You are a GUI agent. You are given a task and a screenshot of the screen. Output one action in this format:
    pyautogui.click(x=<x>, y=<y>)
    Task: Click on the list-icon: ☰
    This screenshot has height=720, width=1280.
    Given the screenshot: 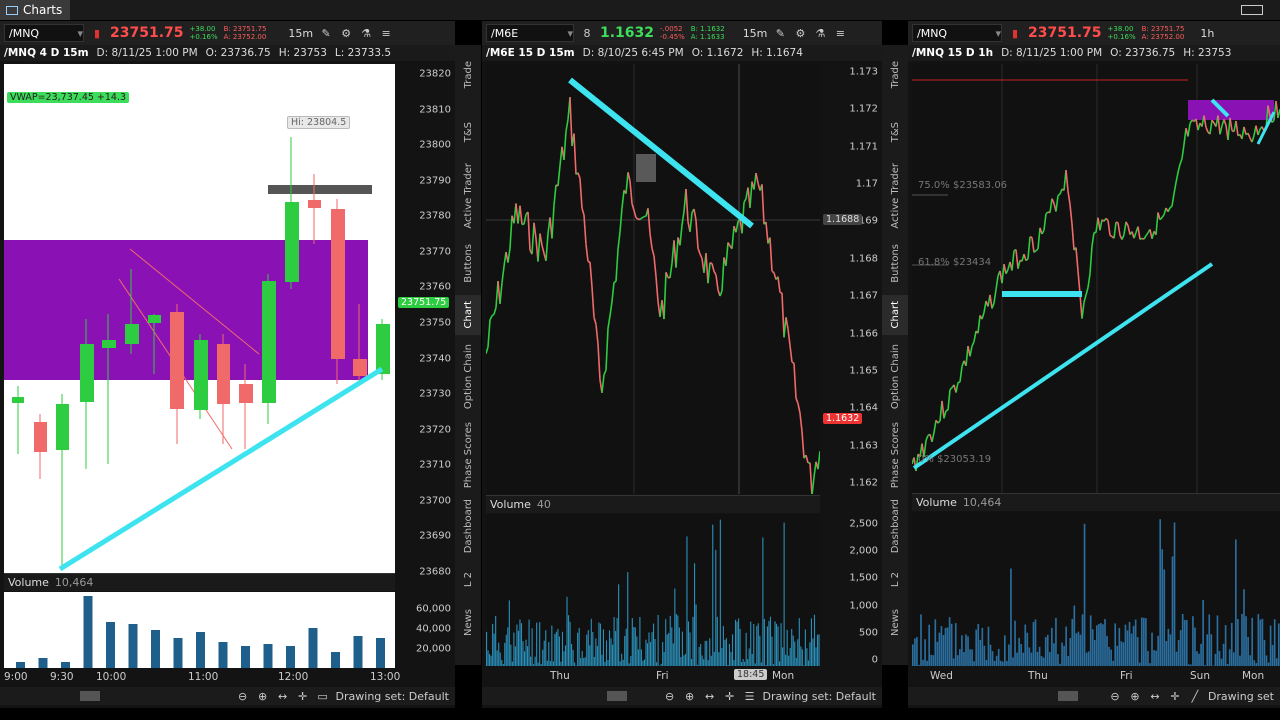 What is the action you would take?
    pyautogui.click(x=750, y=696)
    